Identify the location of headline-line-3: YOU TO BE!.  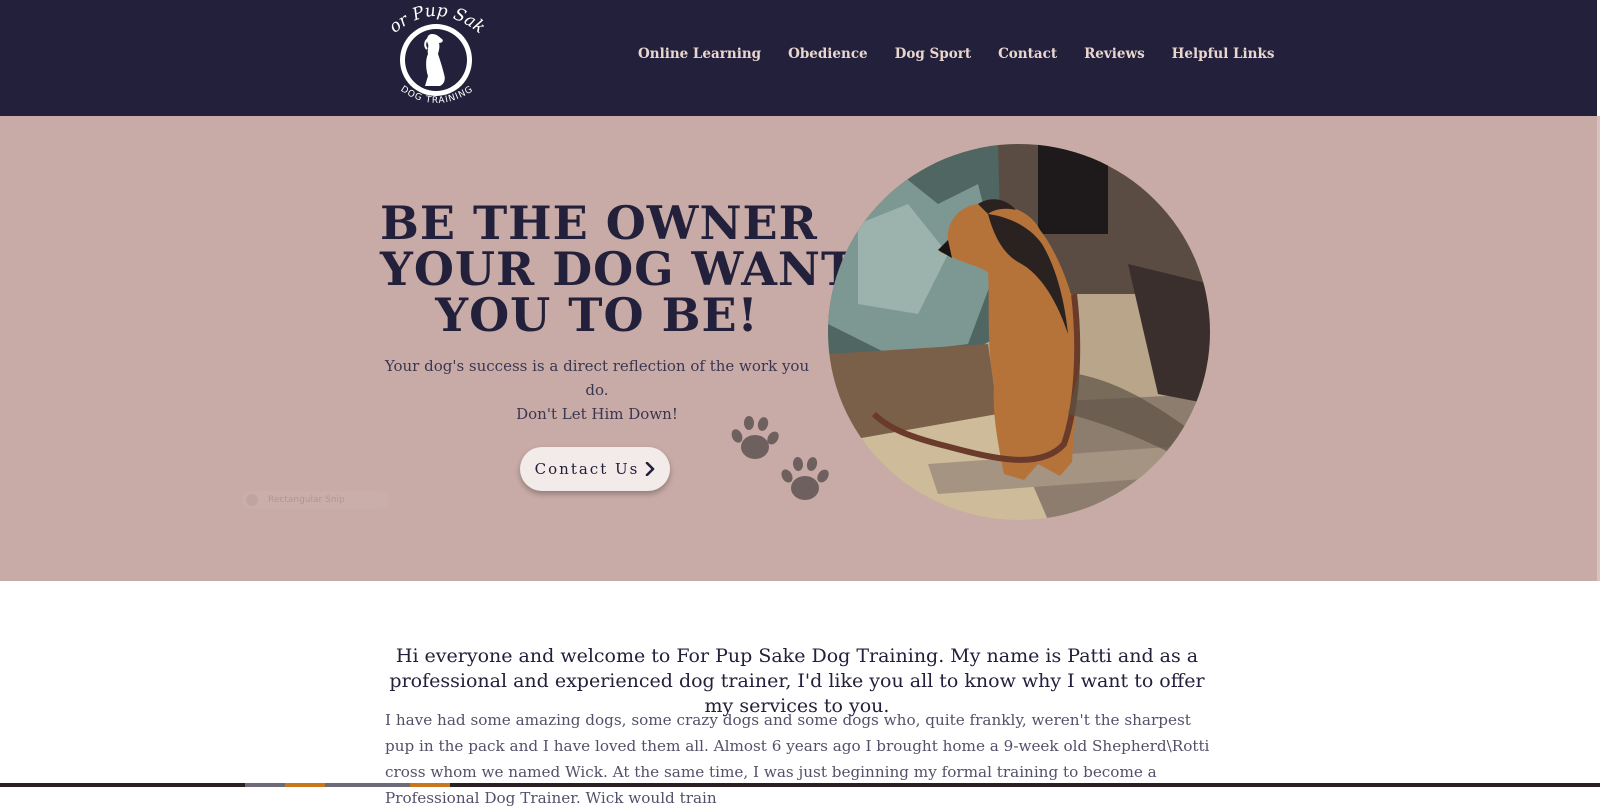
(597, 315).